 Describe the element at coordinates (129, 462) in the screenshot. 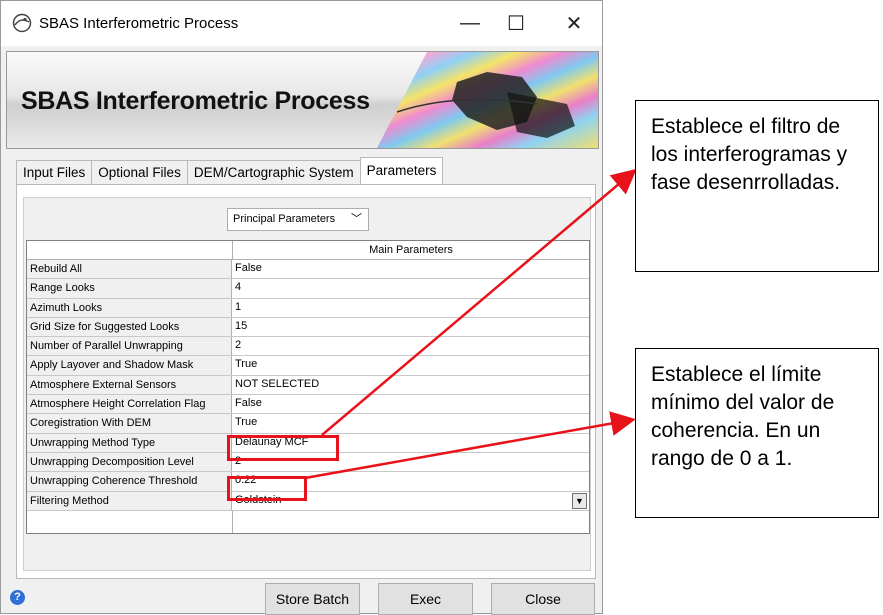

I see `param-name: Unwrapping Decomposition Level` at that location.